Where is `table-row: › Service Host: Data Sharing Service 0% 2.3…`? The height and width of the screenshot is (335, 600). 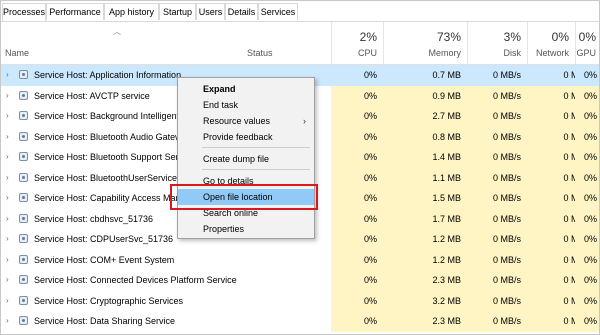 table-row: › Service Host: Data Sharing Service 0% 2.3… is located at coordinates (300, 321).